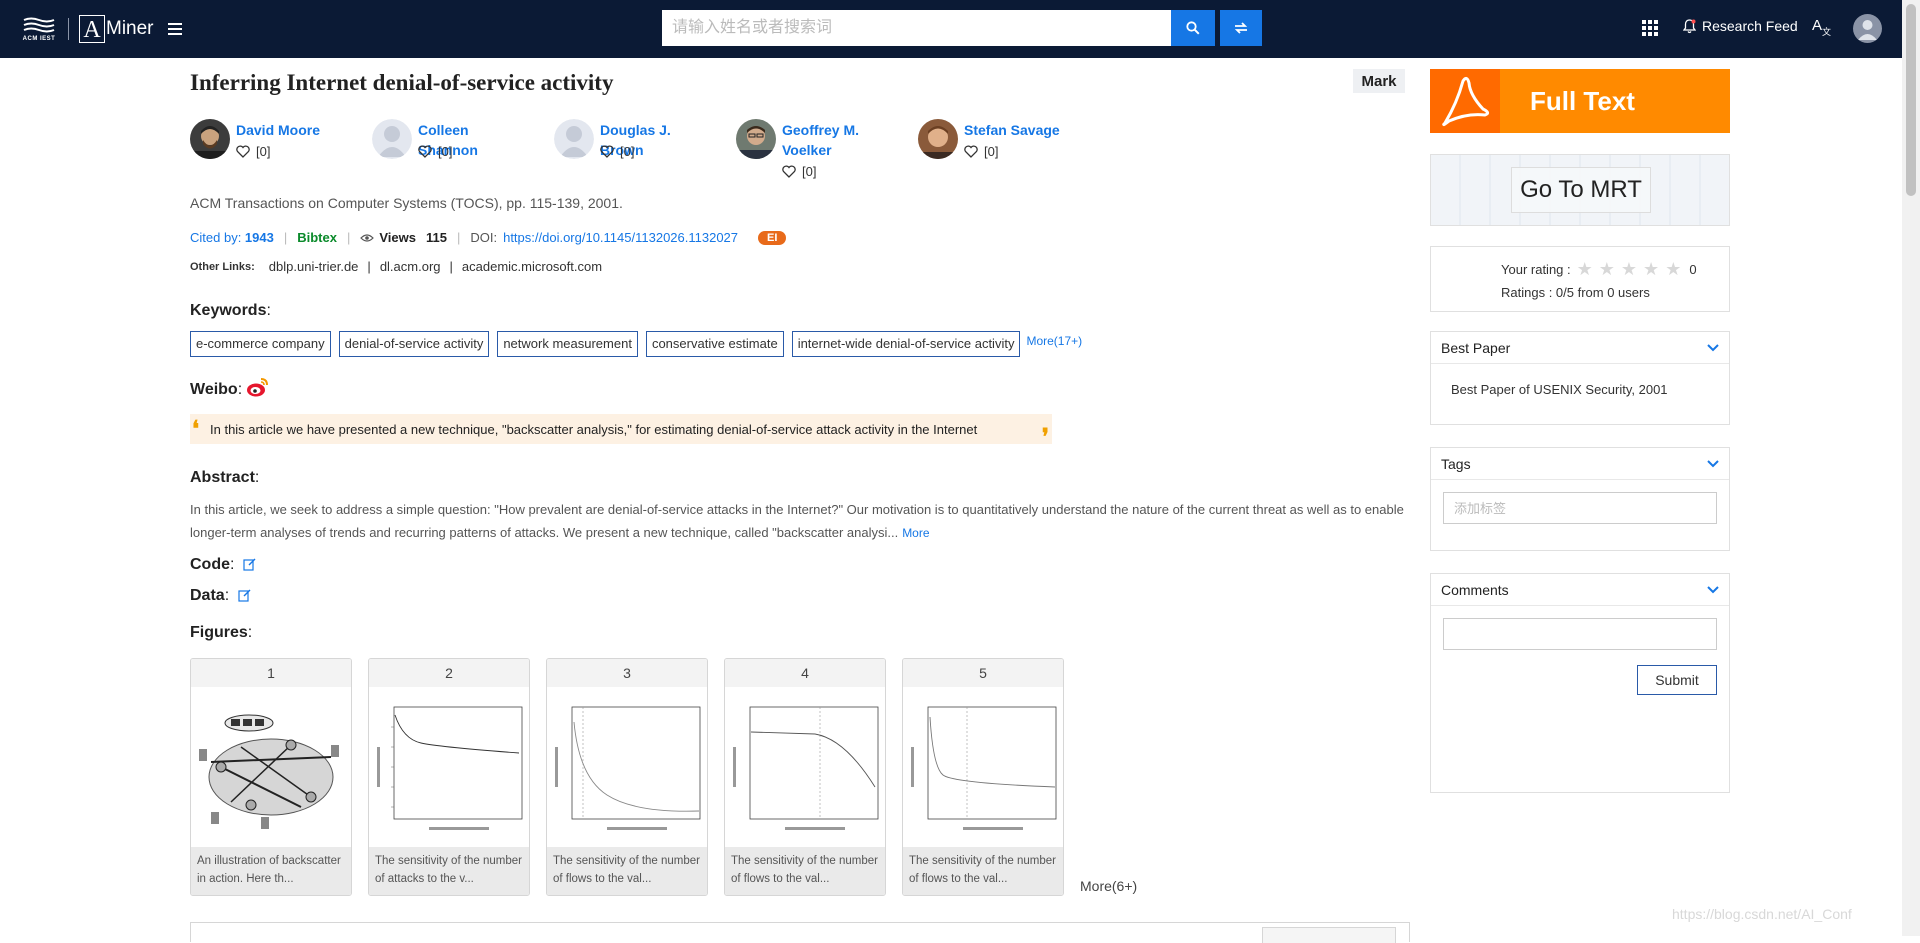 The height and width of the screenshot is (943, 1920). I want to click on tags-header: Tags, so click(1580, 464).